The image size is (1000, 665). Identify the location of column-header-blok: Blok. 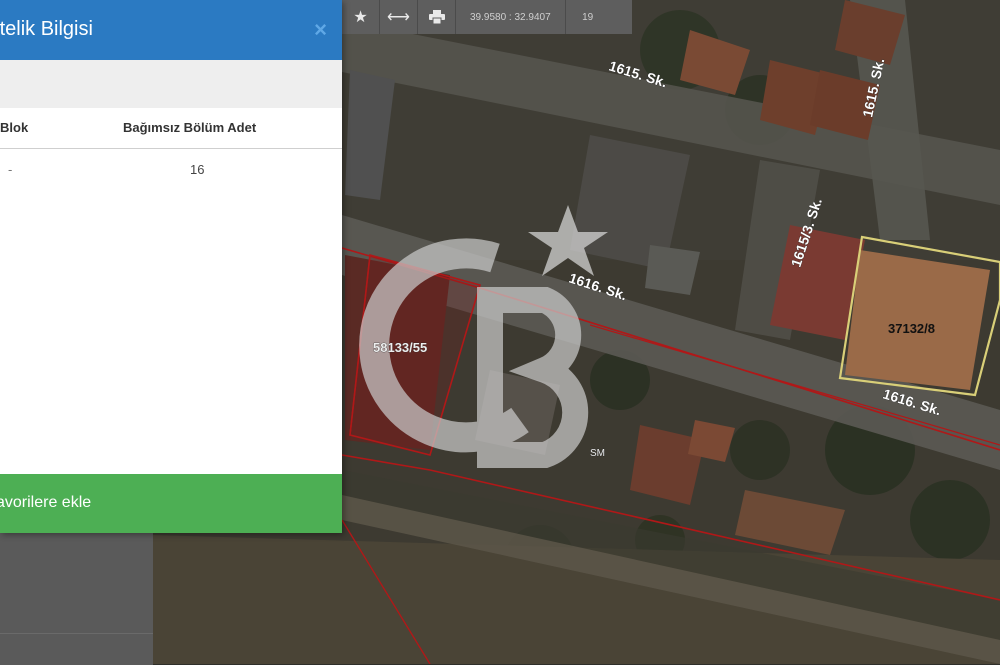
(14, 127).